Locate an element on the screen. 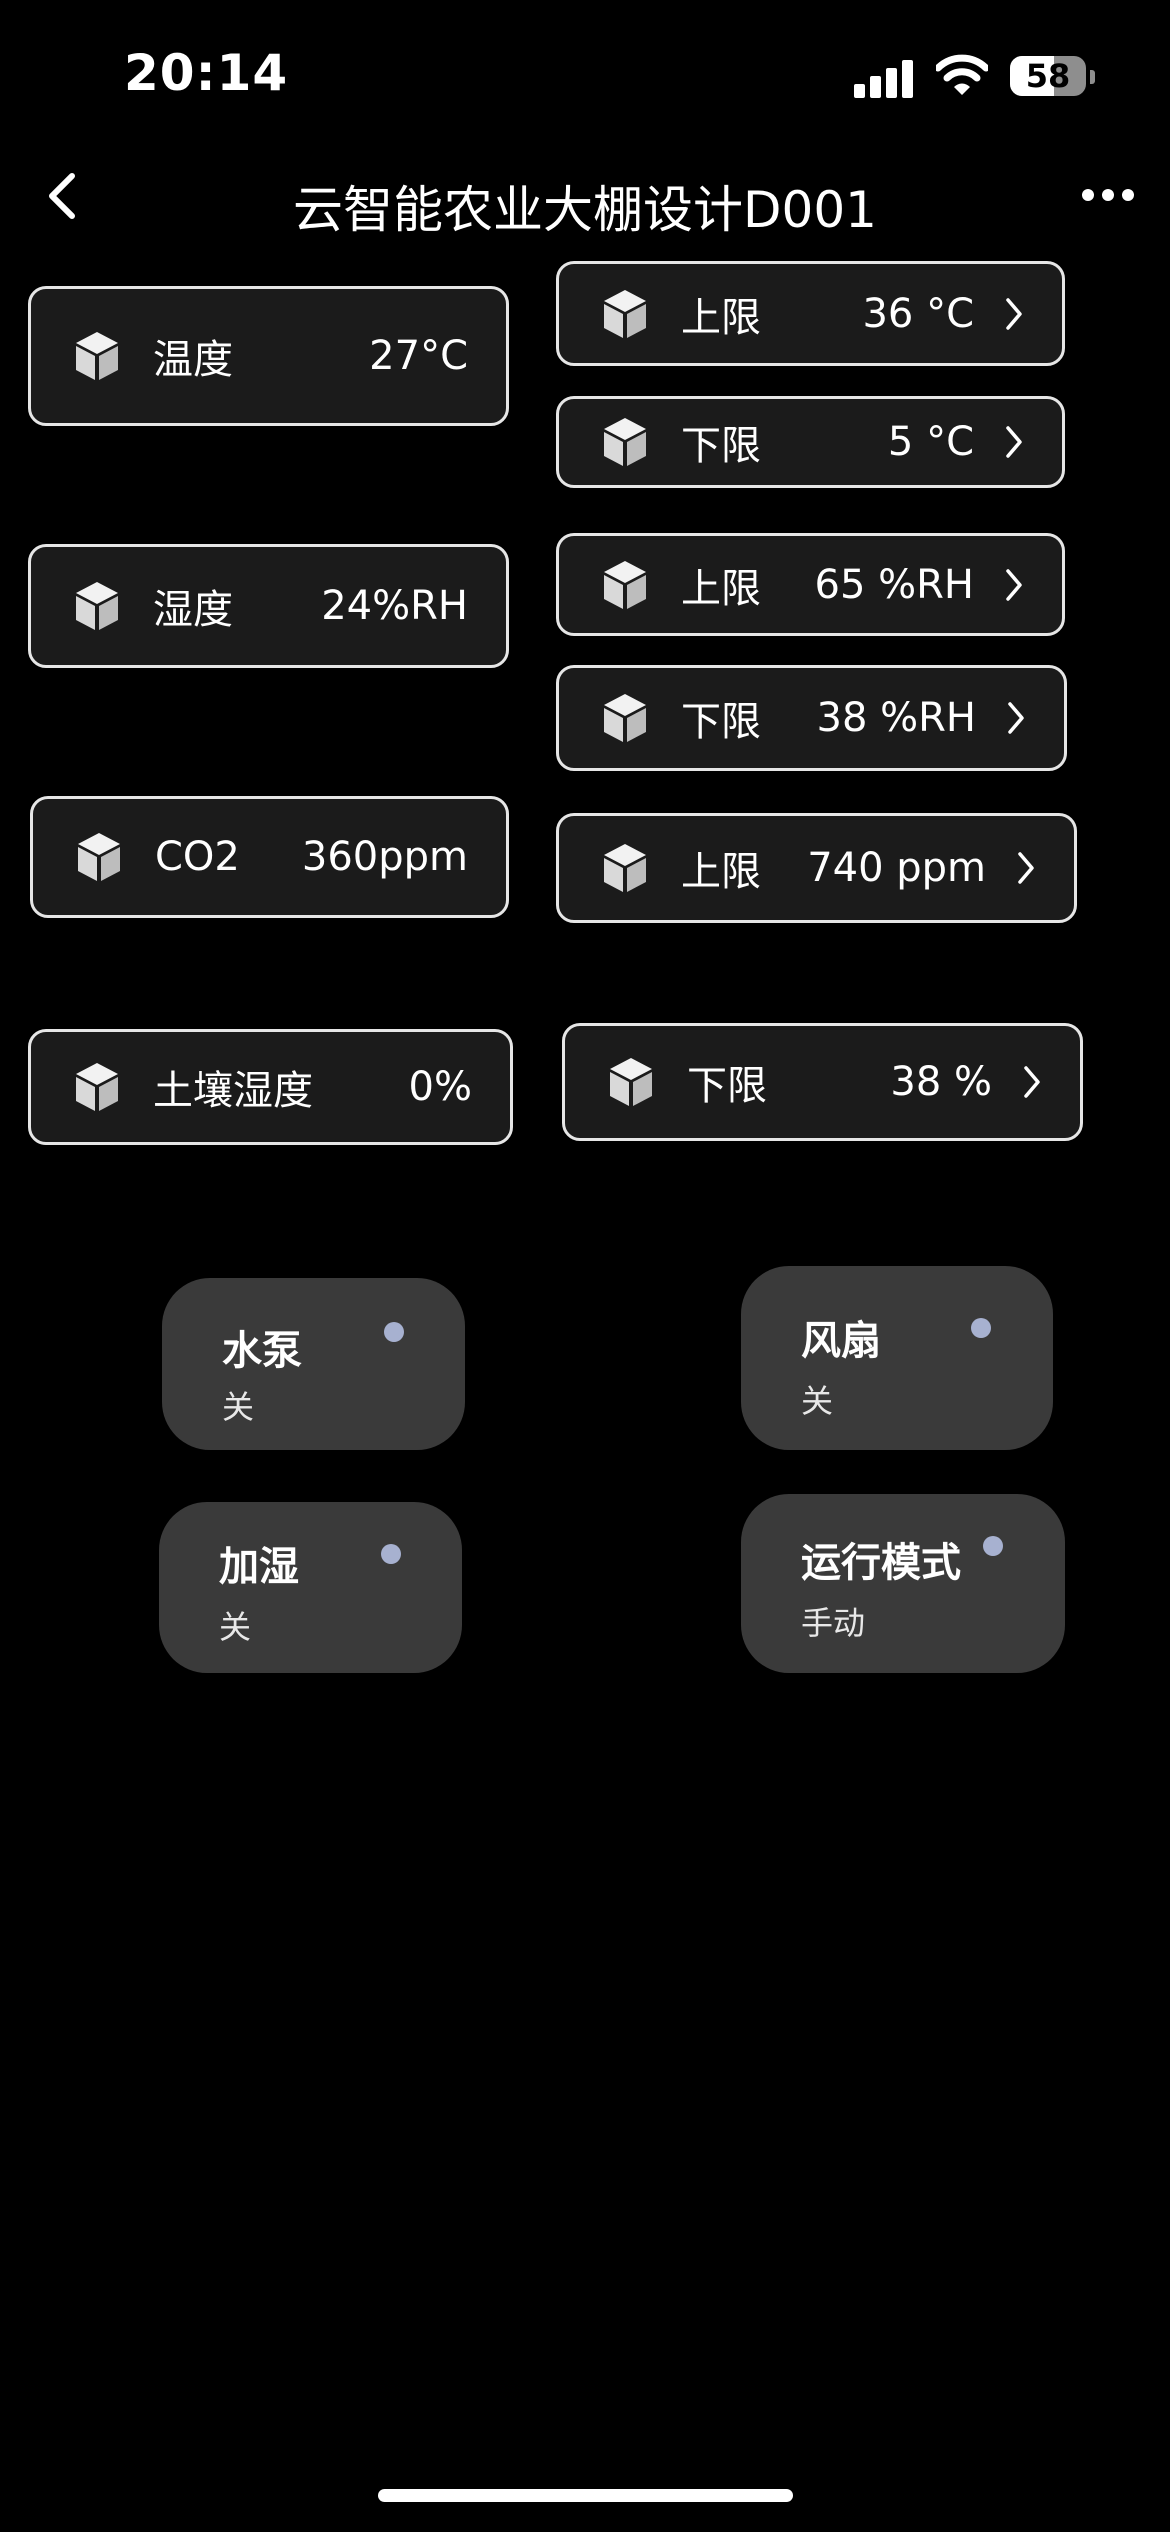 The height and width of the screenshot is (2532, 1170). sensor-value: 0% is located at coordinates (440, 1087).